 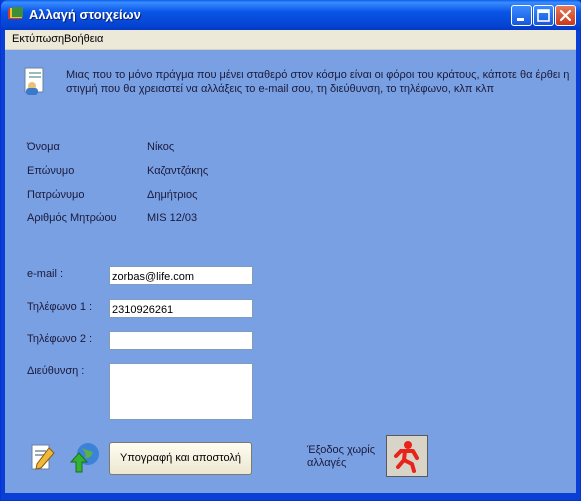 What do you see at coordinates (43, 147) in the screenshot?
I see `first-name-label: Όνομα` at bounding box center [43, 147].